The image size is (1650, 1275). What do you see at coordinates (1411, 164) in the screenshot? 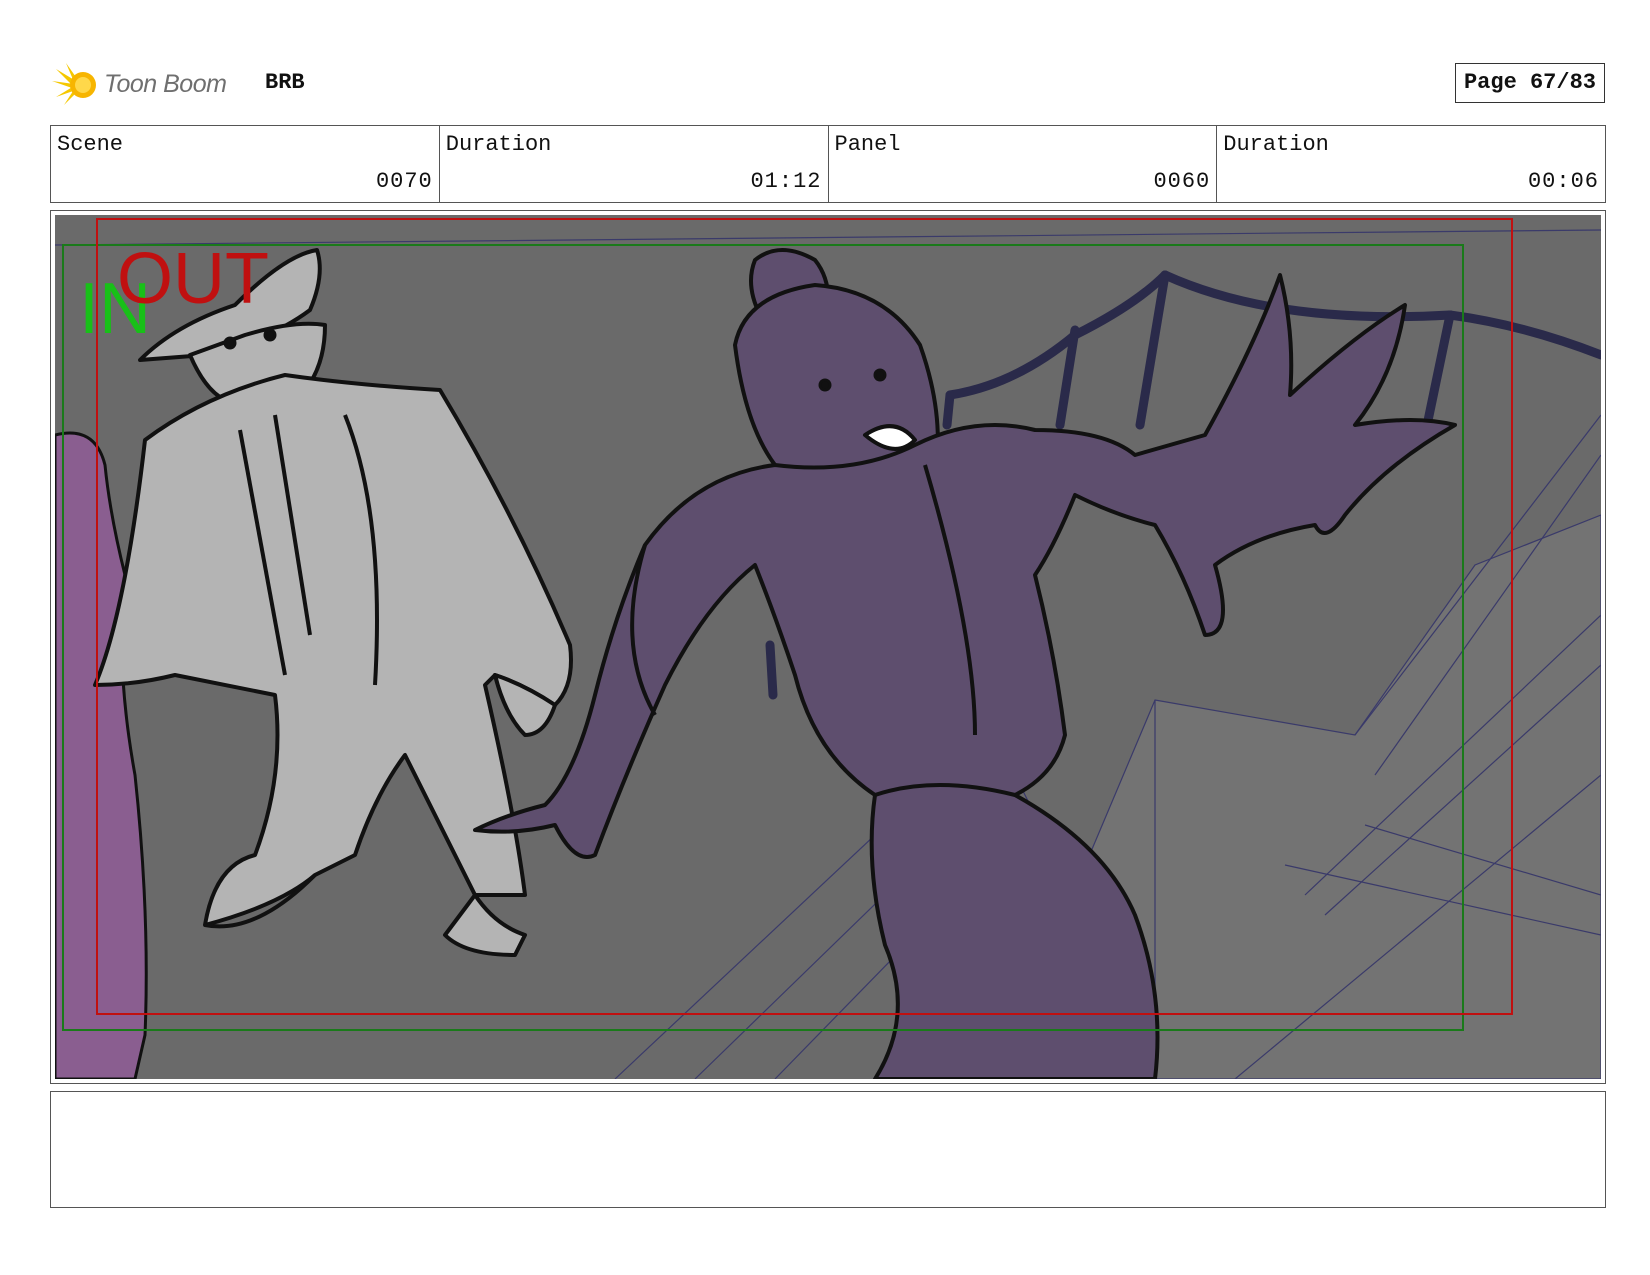
I see `panel-duration-cell: Duration 00:06` at bounding box center [1411, 164].